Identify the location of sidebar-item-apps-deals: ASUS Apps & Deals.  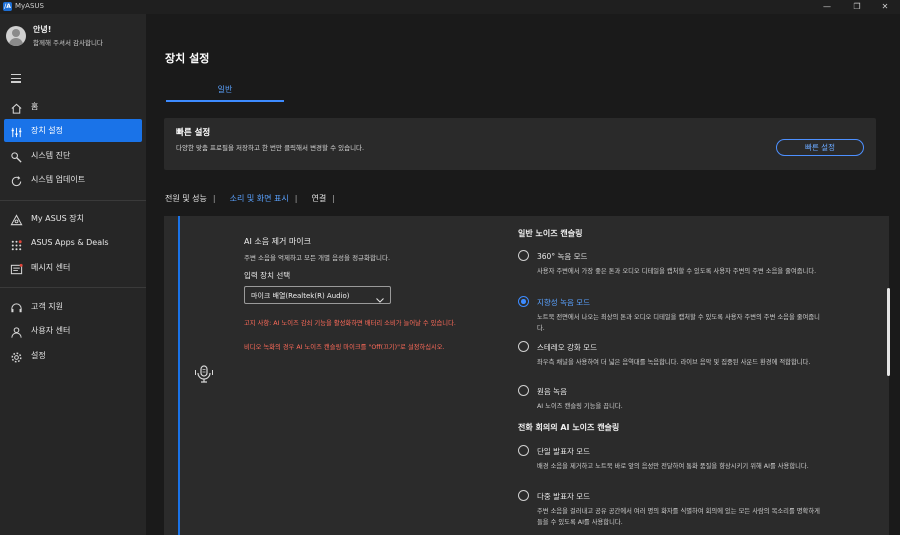
(73, 243).